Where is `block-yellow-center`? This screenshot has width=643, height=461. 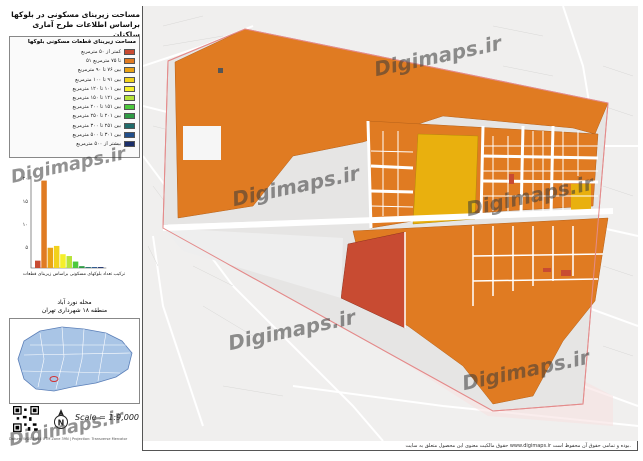
block-yellow-center is located at coordinates (445, 179).